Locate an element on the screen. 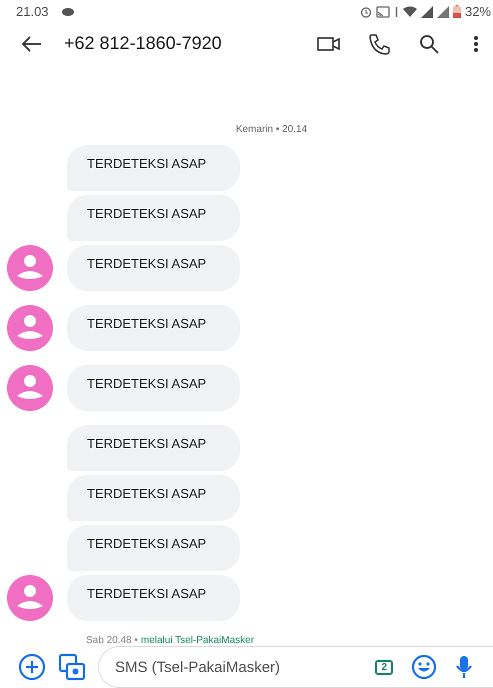  sim-badge: 2 is located at coordinates (384, 667).